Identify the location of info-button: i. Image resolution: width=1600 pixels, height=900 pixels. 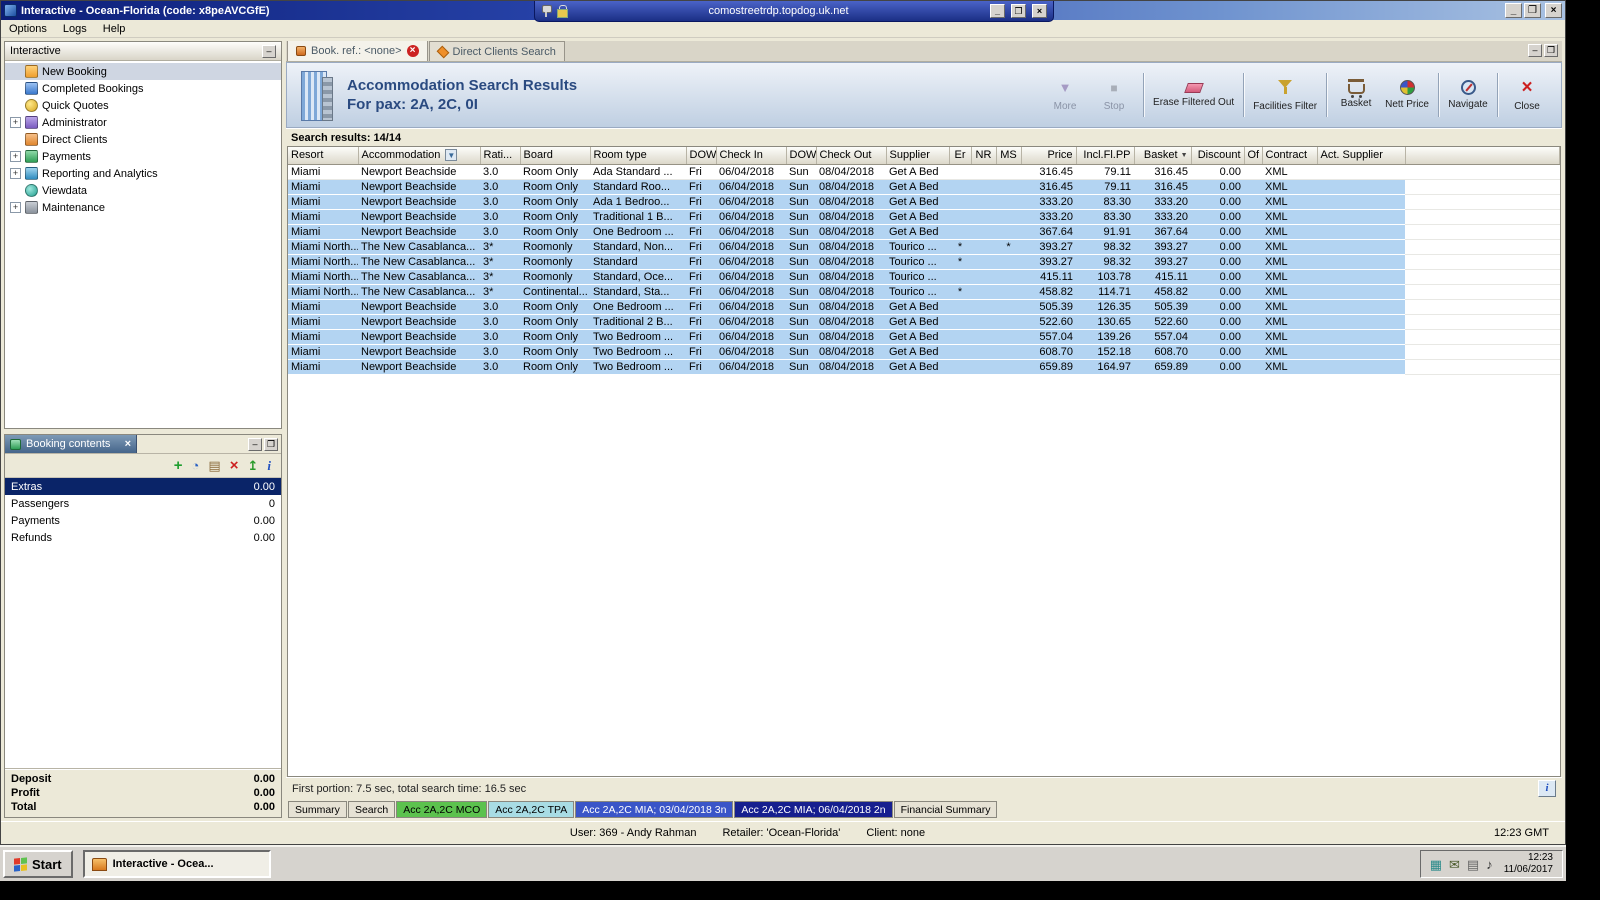
(1547, 788).